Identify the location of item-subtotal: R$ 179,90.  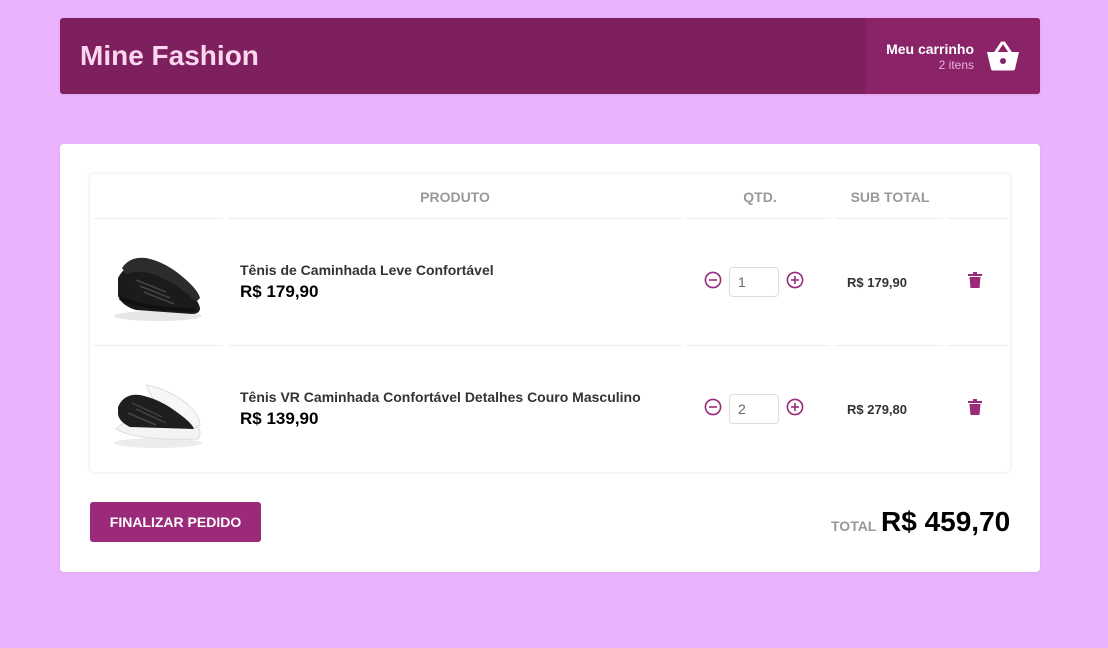
(877, 282).